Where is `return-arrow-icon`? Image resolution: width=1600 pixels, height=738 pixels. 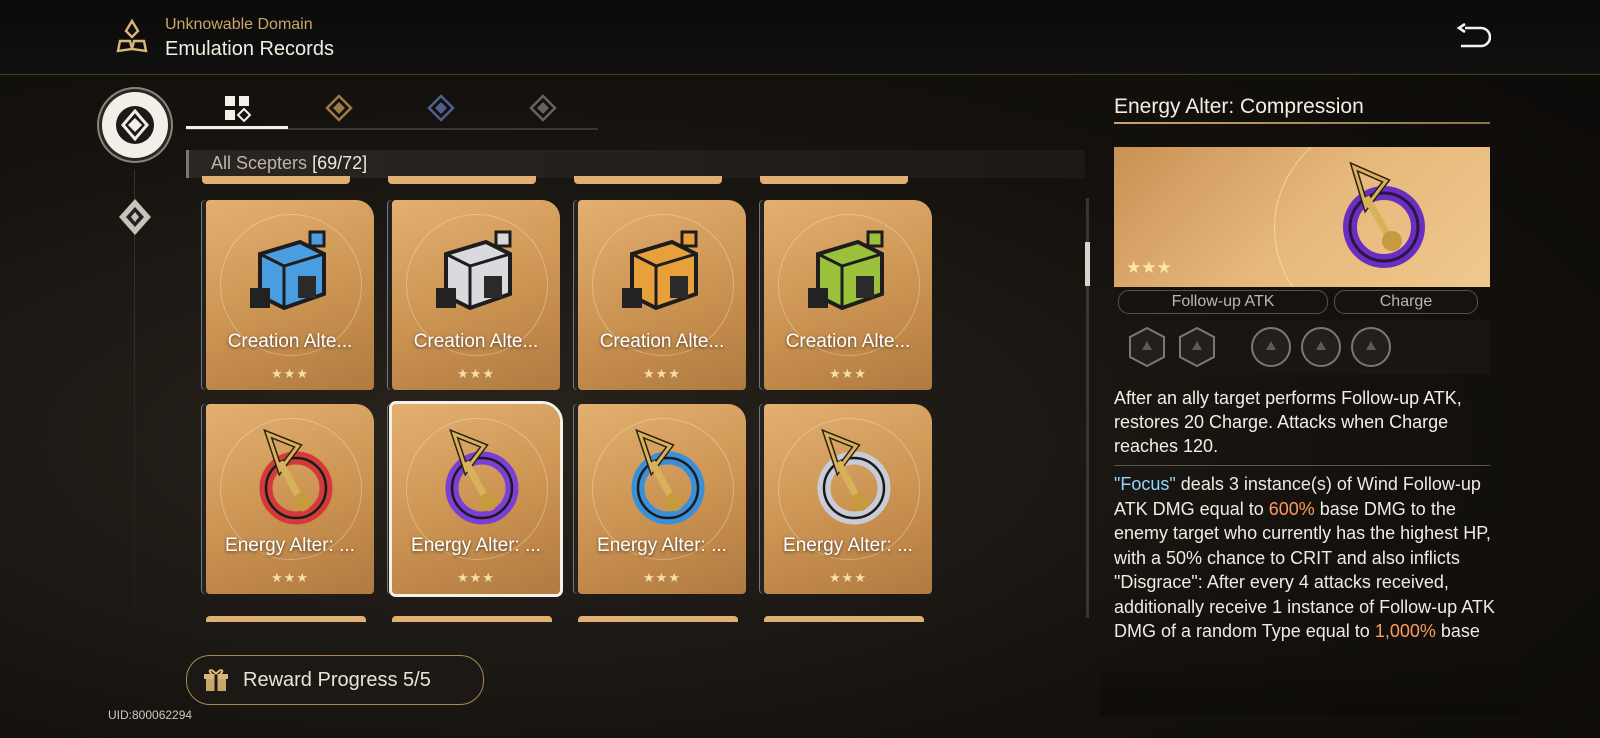 return-arrow-icon is located at coordinates (1473, 38).